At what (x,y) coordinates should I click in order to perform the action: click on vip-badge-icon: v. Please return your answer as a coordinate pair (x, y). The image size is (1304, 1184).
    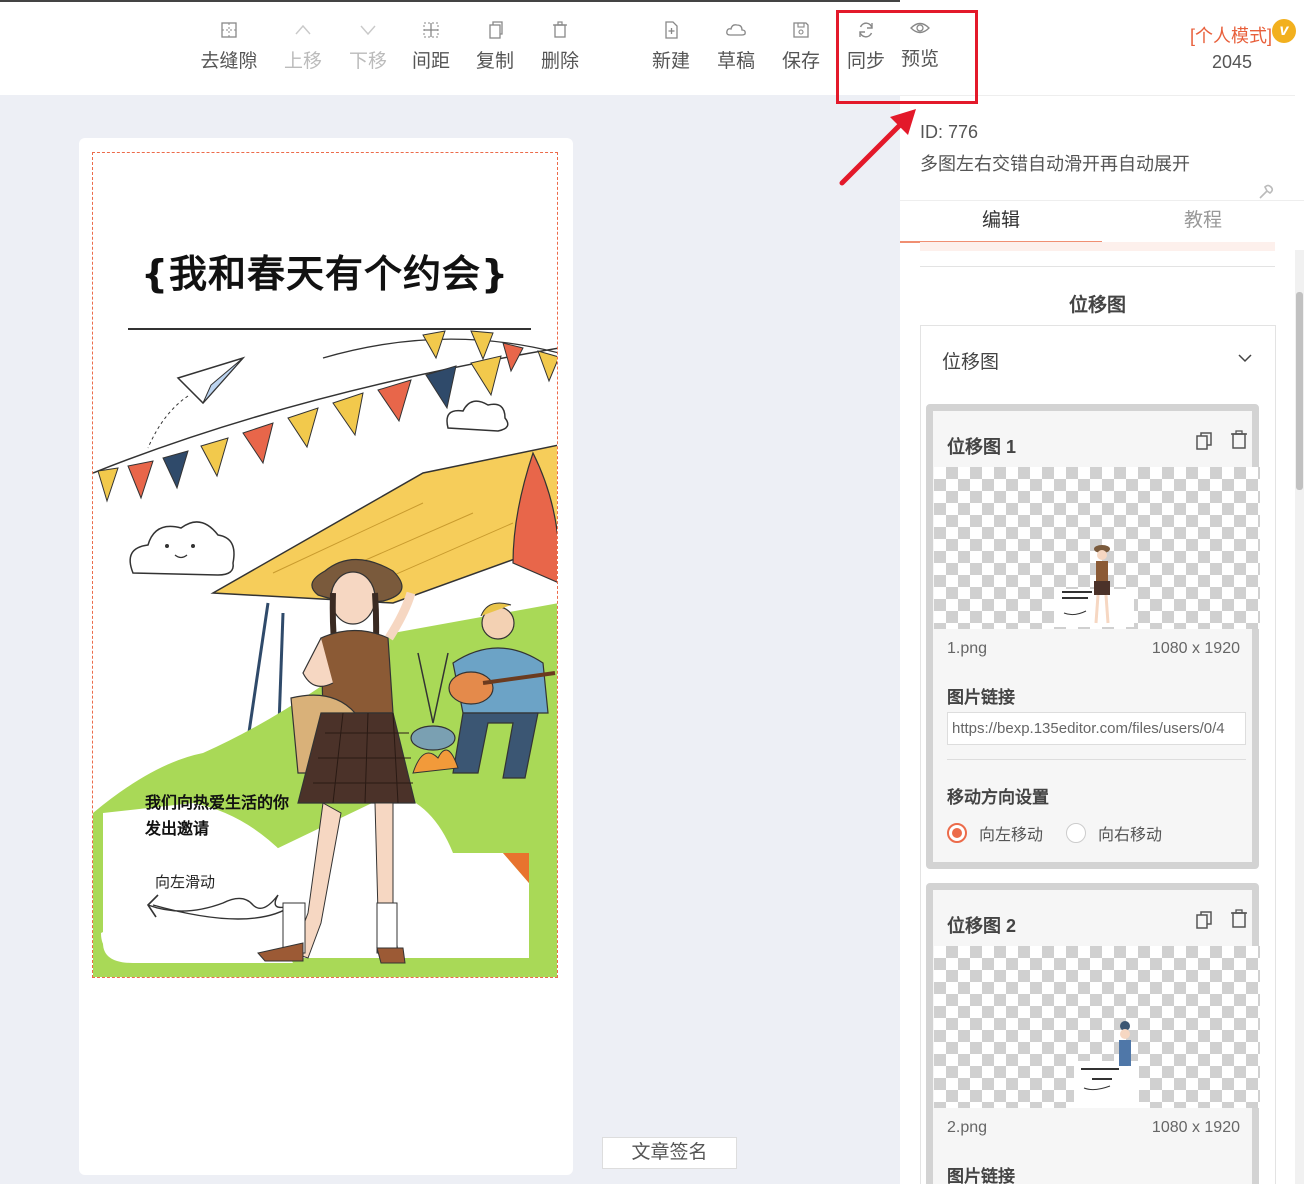
    Looking at the image, I should click on (1284, 31).